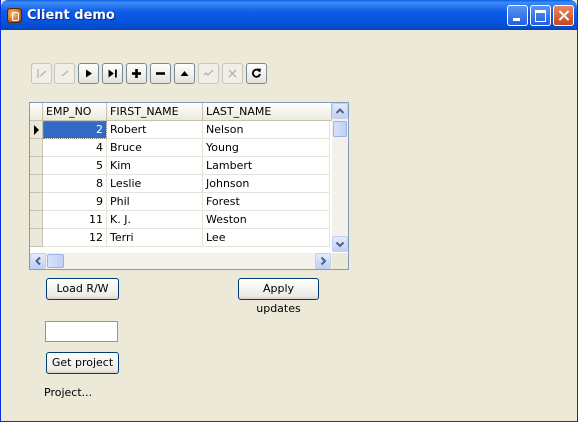 The image size is (578, 422). I want to click on app-icon, so click(14, 15).